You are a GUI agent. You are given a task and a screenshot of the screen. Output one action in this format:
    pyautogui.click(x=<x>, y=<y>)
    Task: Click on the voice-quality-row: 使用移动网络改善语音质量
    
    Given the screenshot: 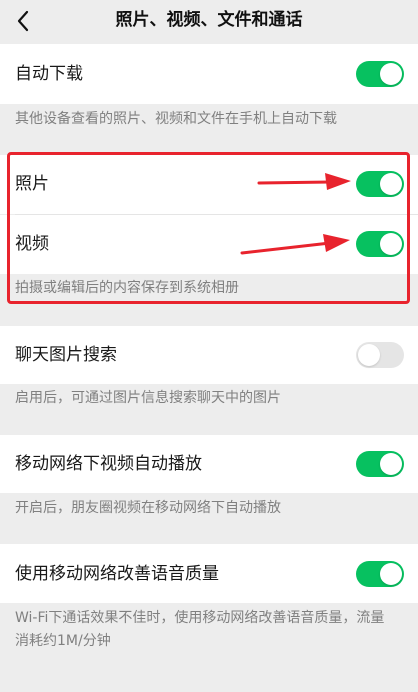 What is the action you would take?
    pyautogui.click(x=209, y=573)
    